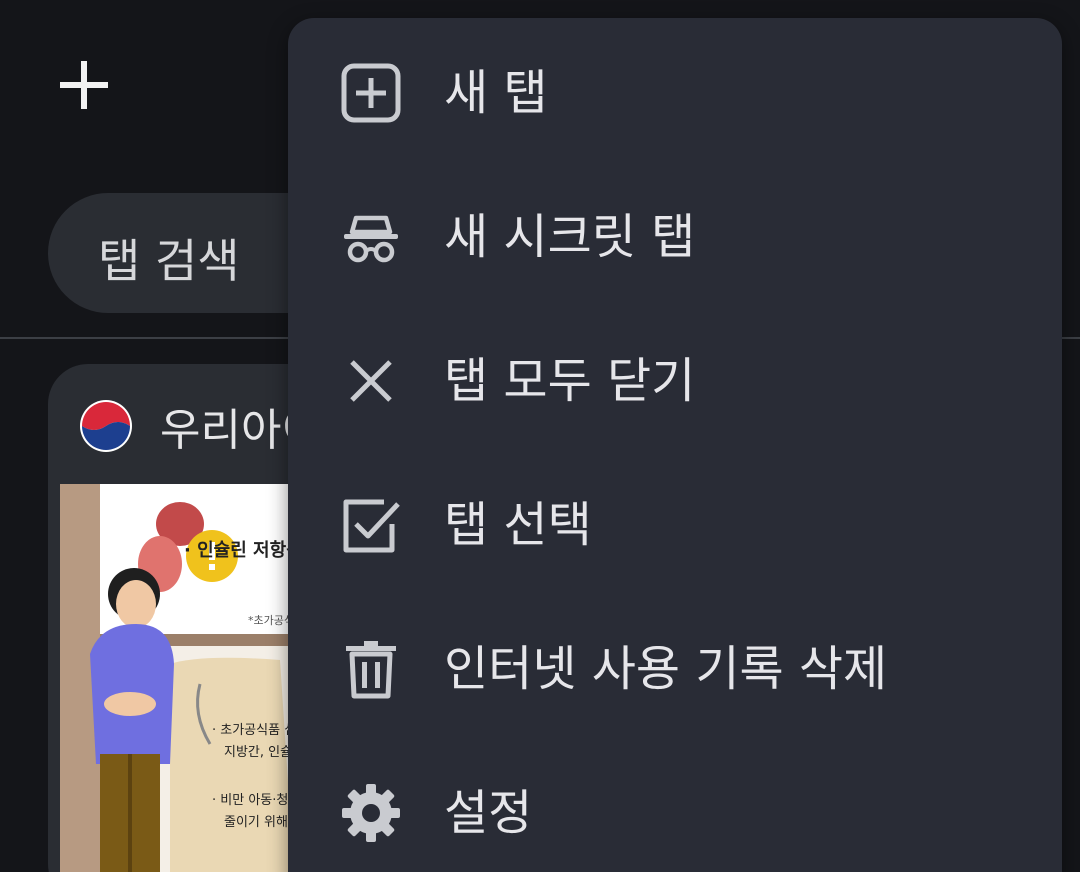 This screenshot has height=872, width=1080. Describe the element at coordinates (254, 730) in the screenshot. I see `thumb-text-3: · 초가공식품 섭` at that location.